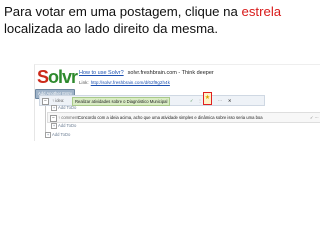 The image size is (320, 240). I want to click on logo-letters: olvr, so click(63, 77).